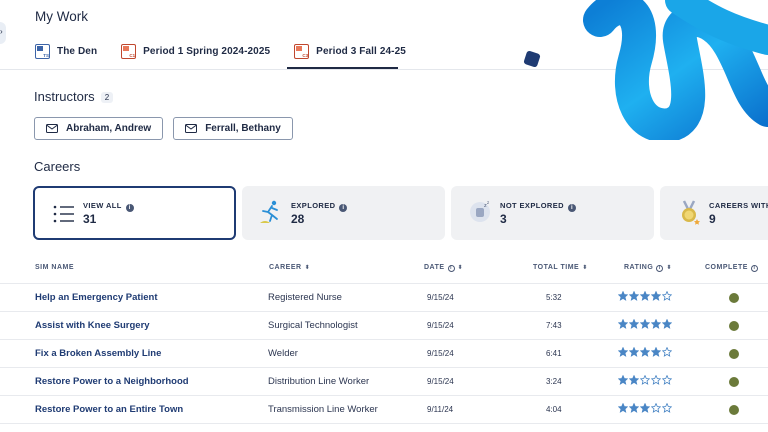  I want to click on tab-period-1: C1 Period 1 Spring 2024-2025, so click(195, 51).